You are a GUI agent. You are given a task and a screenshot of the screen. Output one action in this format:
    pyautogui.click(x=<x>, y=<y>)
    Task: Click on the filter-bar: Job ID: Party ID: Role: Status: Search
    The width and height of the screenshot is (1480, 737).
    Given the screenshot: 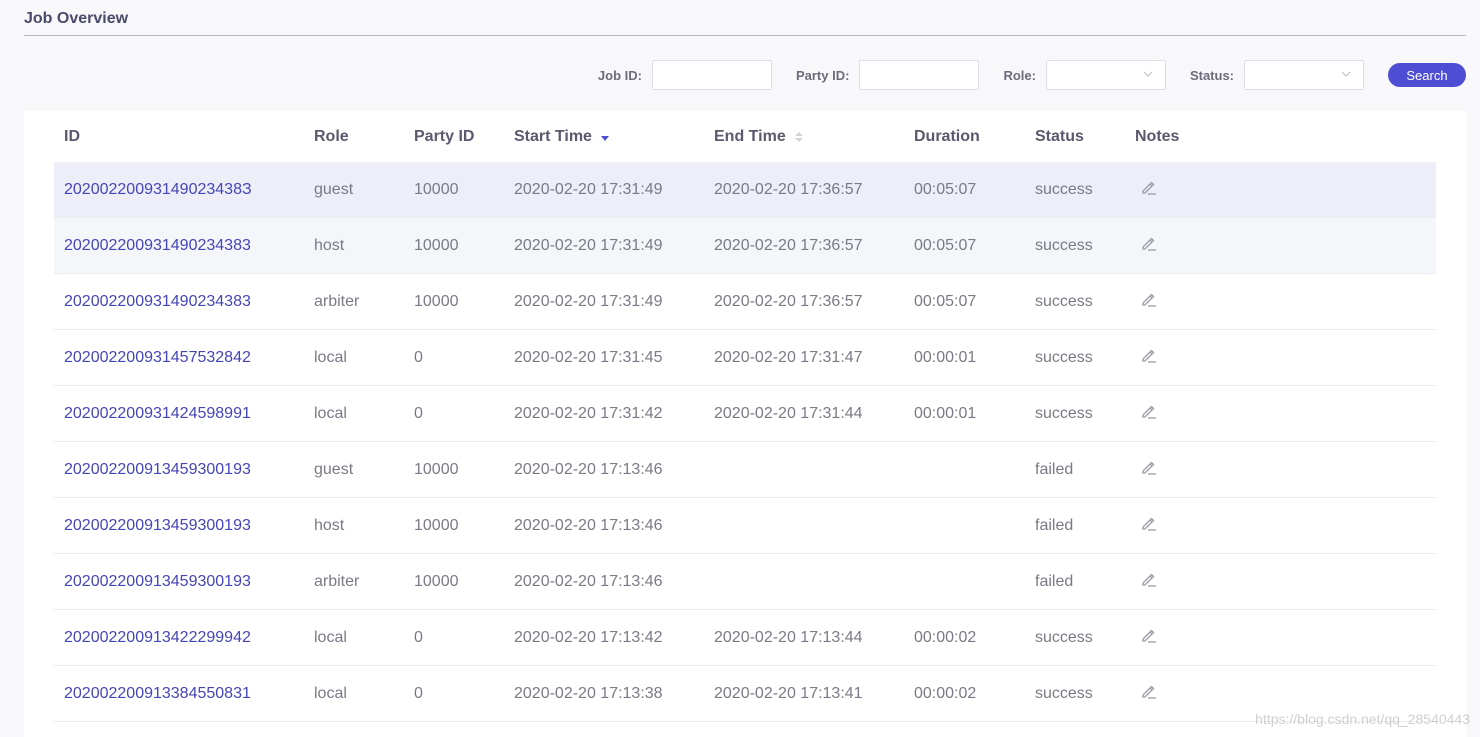 What is the action you would take?
    pyautogui.click(x=1032, y=75)
    